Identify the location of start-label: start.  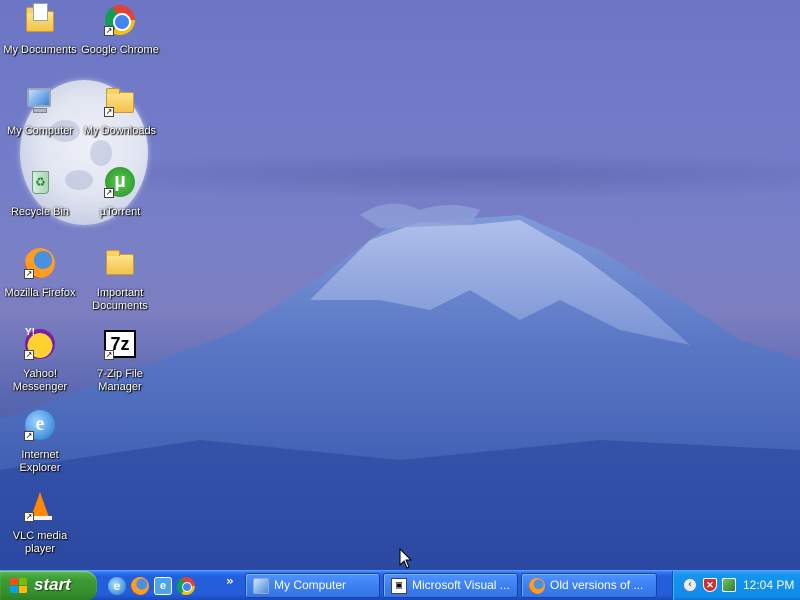
(52, 584).